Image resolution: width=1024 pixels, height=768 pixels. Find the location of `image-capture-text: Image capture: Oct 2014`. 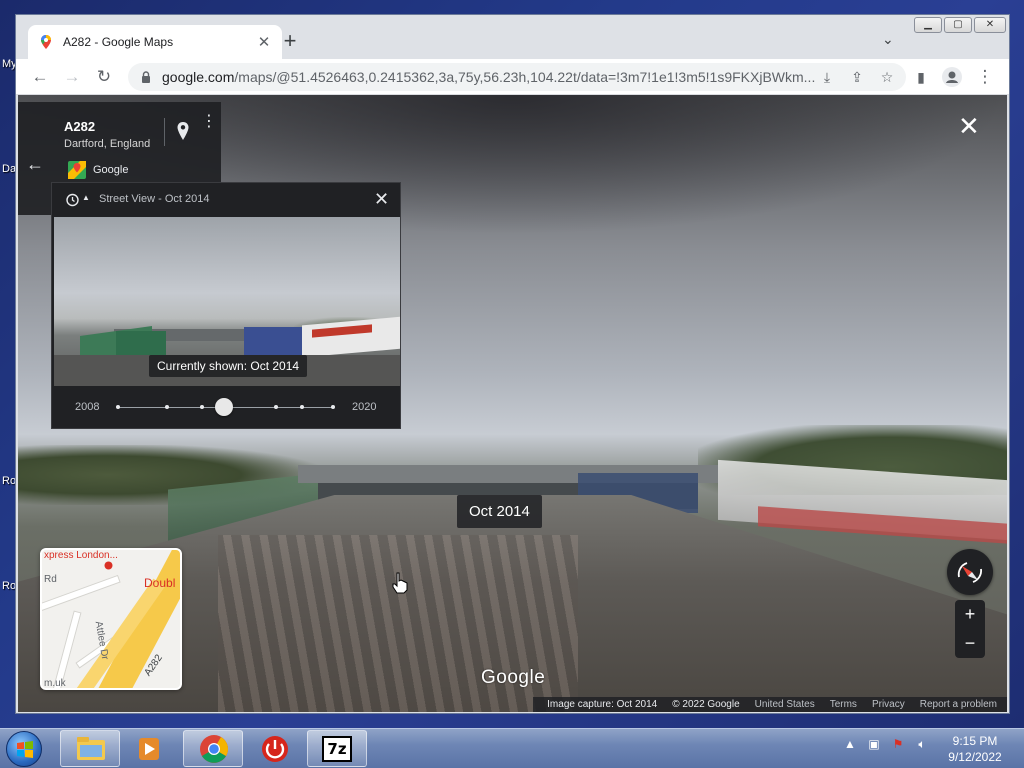

image-capture-text: Image capture: Oct 2014 is located at coordinates (602, 704).